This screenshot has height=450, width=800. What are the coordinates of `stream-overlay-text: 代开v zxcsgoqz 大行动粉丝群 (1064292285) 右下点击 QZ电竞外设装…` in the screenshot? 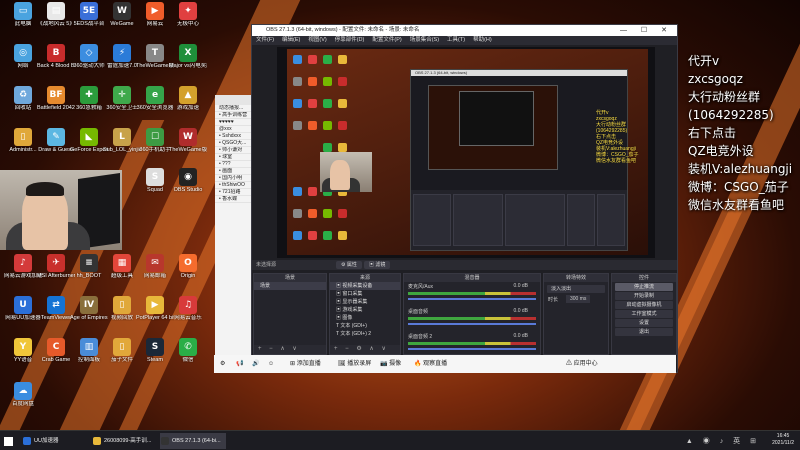 It's located at (744, 133).